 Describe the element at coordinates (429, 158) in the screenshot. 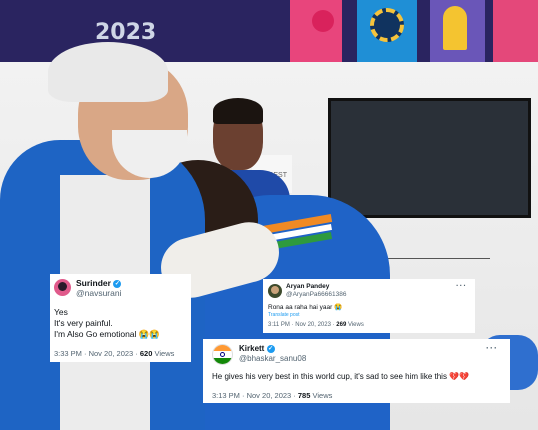

I see `television` at that location.